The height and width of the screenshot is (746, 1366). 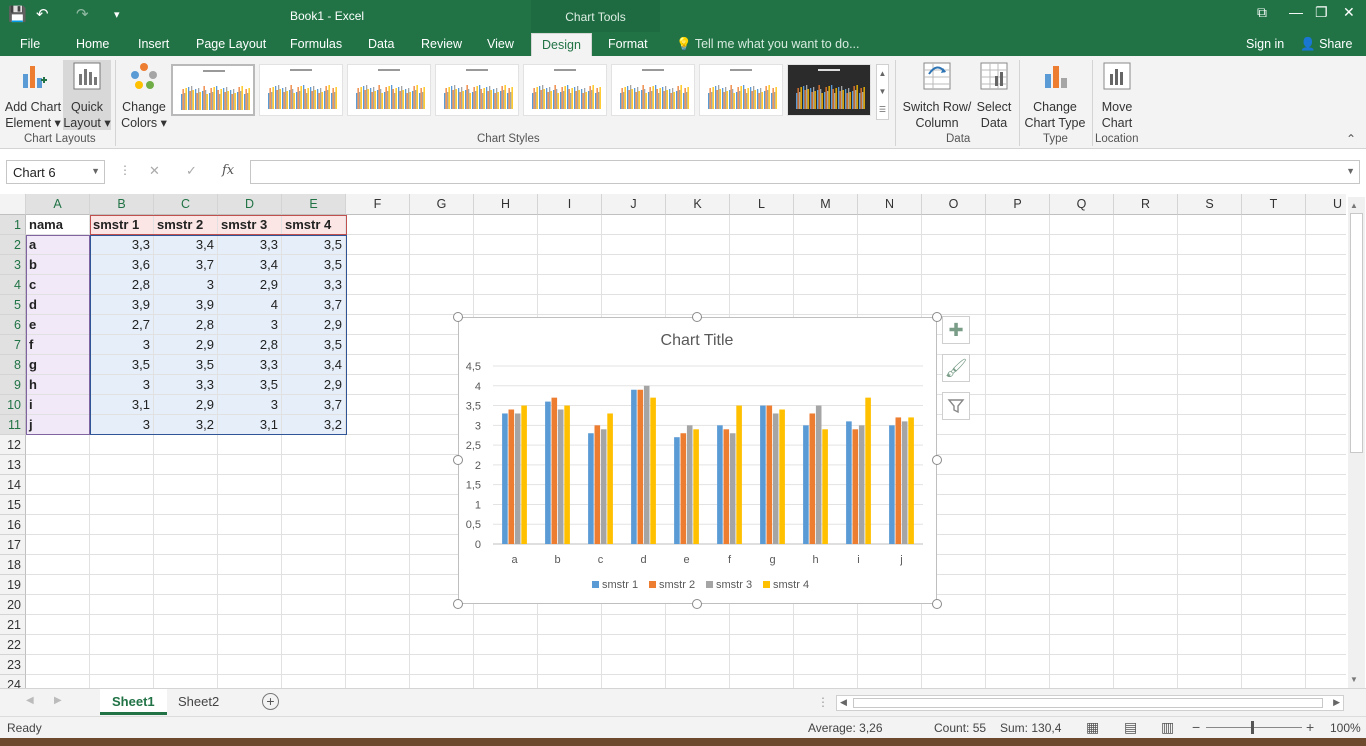 I want to click on row-header: 19, so click(x=13, y=585).